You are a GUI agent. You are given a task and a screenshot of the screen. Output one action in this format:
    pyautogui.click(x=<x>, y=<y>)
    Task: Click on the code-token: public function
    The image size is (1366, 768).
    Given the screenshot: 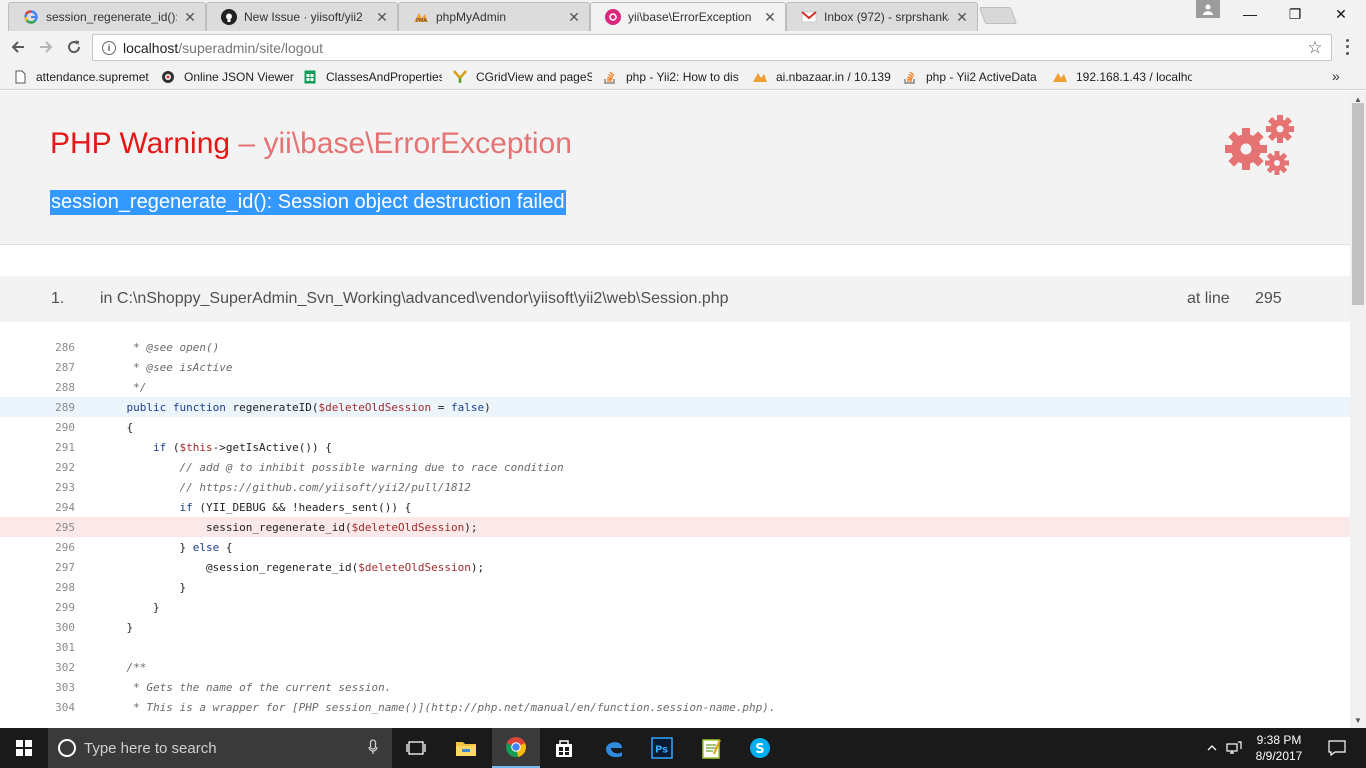 What is the action you would take?
    pyautogui.click(x=166, y=407)
    